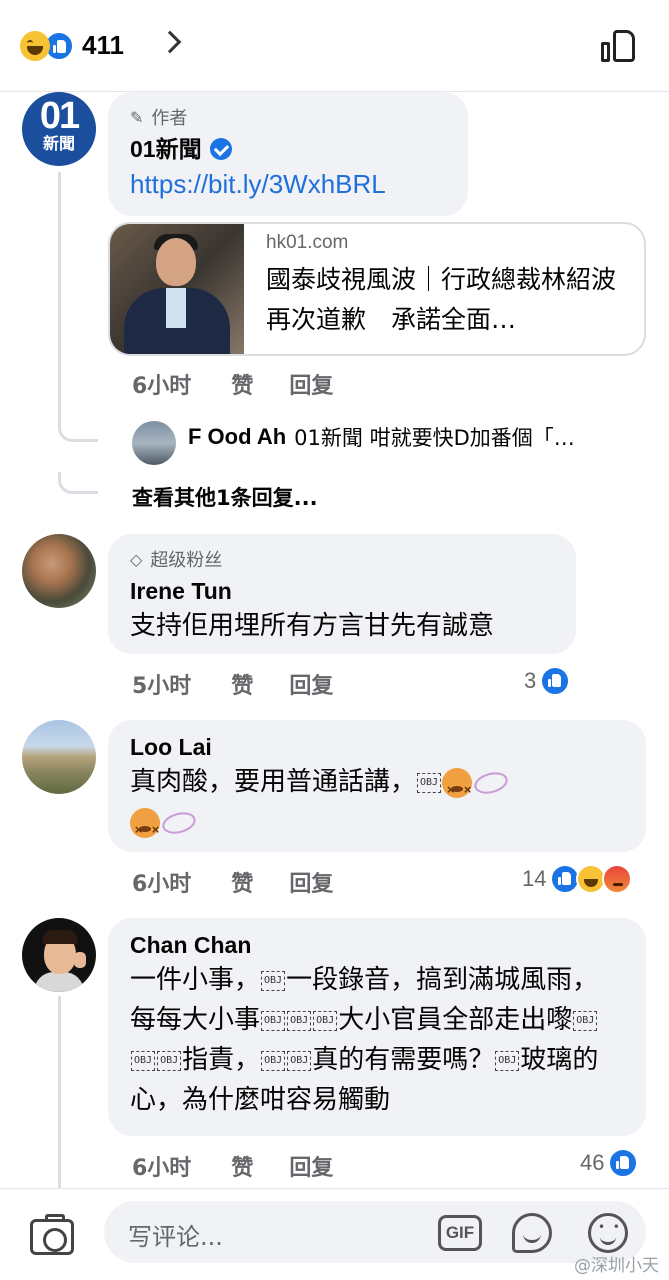  I want to click on reaction-summary: 411, so click(72, 45).